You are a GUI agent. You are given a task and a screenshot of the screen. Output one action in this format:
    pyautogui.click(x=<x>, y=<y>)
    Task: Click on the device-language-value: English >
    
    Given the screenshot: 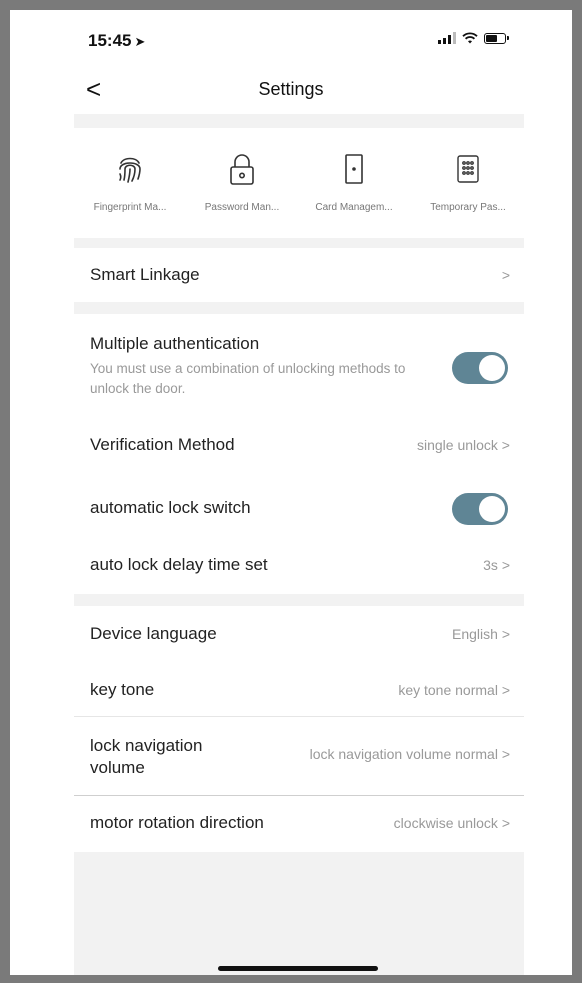 What is the action you would take?
    pyautogui.click(x=481, y=634)
    